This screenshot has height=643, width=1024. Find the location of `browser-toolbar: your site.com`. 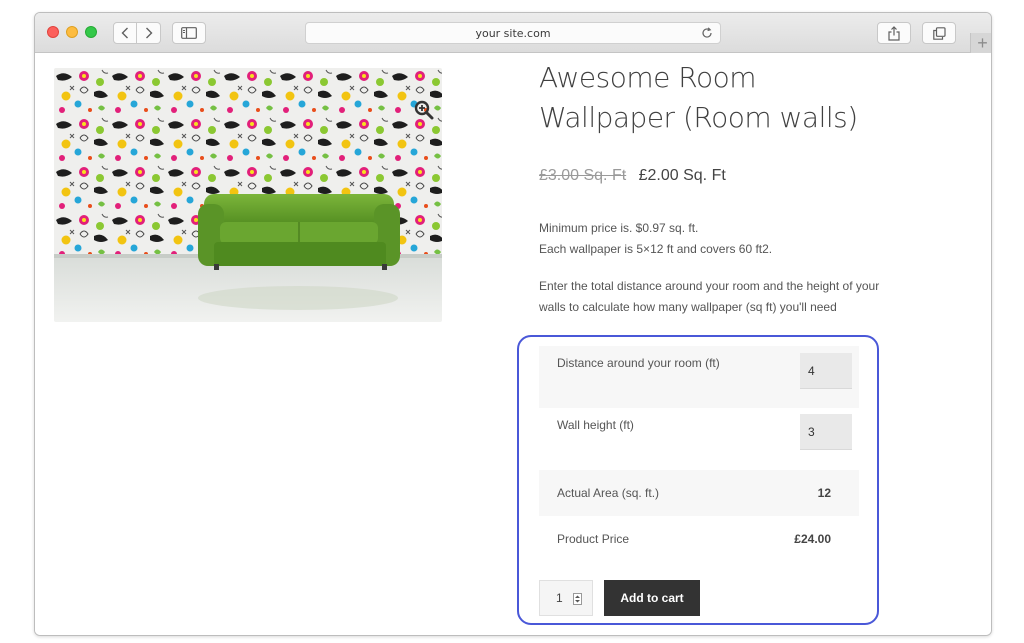

browser-toolbar: your site.com is located at coordinates (513, 33).